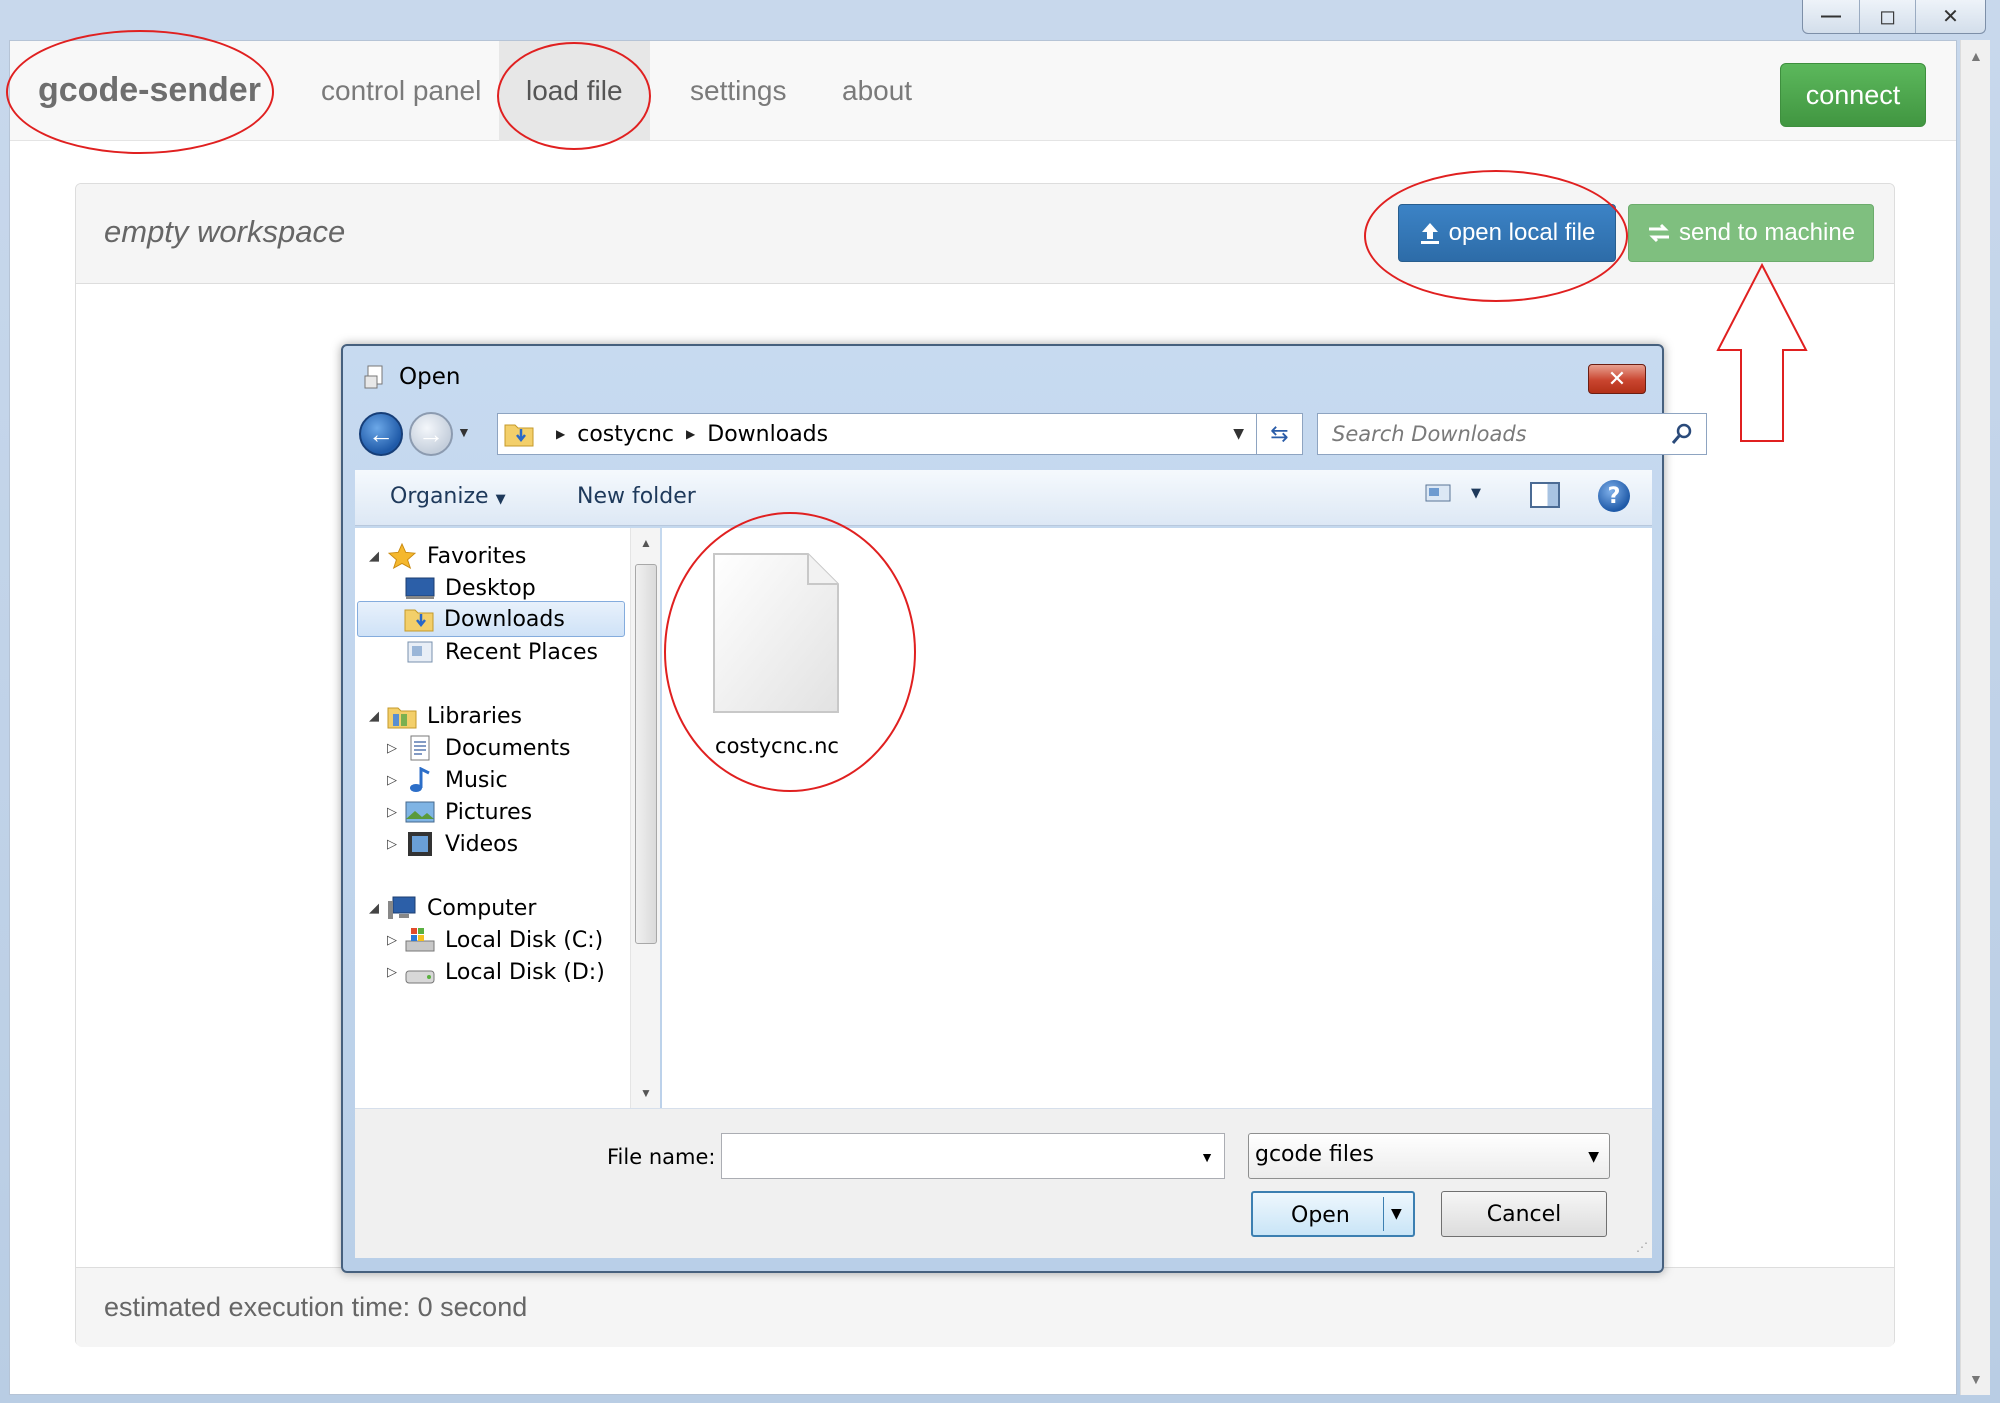  Describe the element at coordinates (448, 496) in the screenshot. I see `organize-menu: Organize ▼` at that location.